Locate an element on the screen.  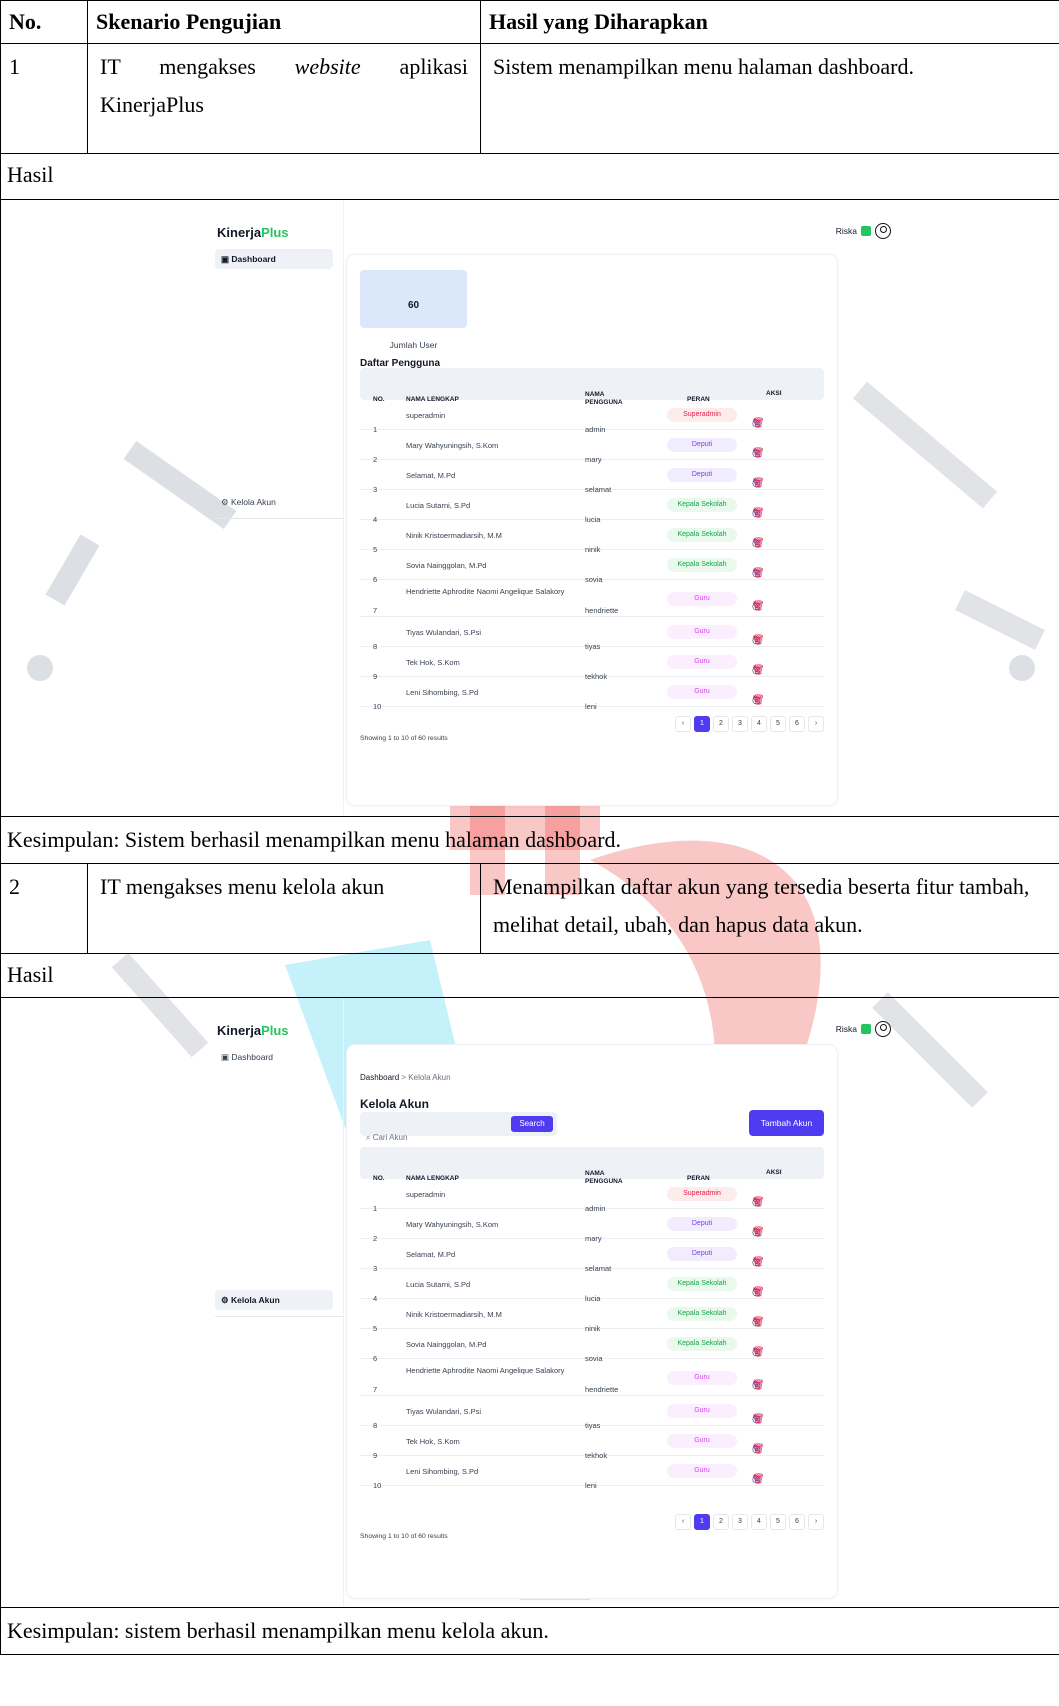
search-button: Search is located at coordinates (532, 1124).